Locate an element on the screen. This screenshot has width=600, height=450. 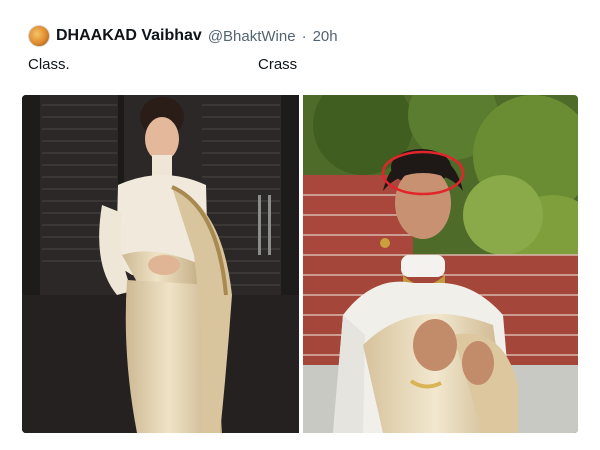
tweet-text: Class. Crass is located at coordinates (308, 67).